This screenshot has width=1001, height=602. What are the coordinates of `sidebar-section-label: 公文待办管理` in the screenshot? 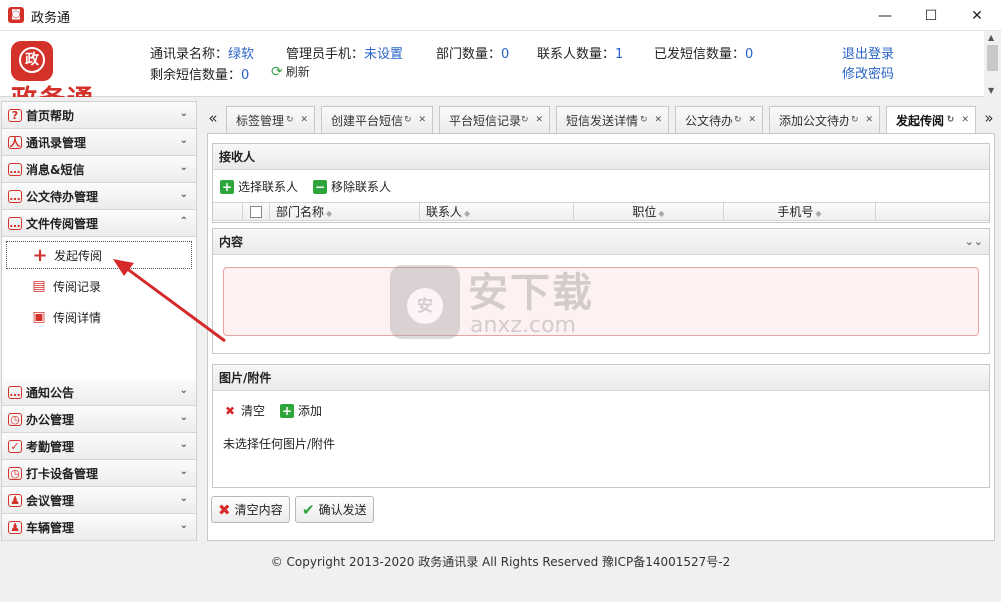 It's located at (62, 196).